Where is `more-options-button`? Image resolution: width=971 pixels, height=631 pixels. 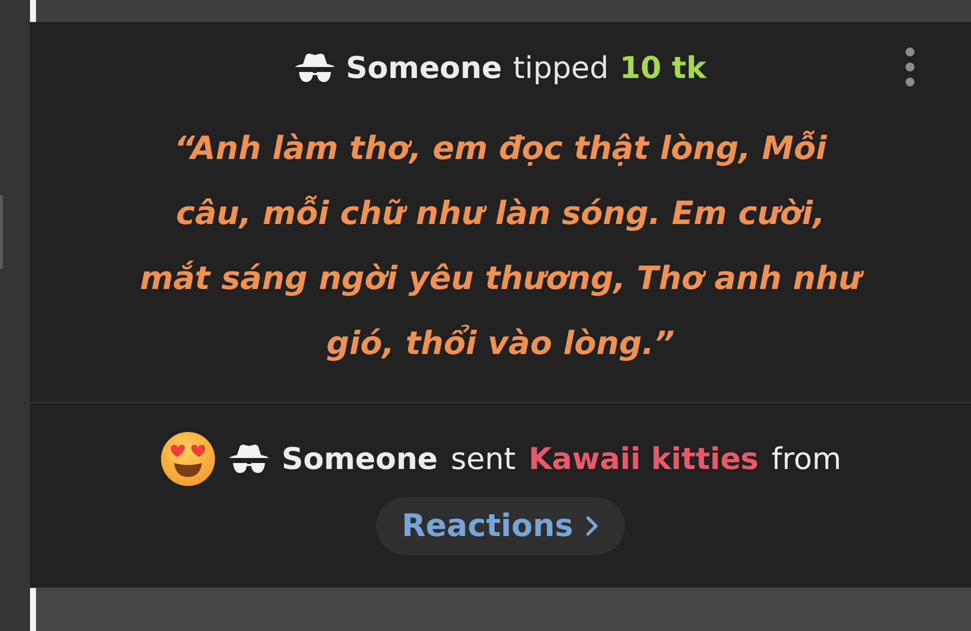 more-options-button is located at coordinates (910, 67).